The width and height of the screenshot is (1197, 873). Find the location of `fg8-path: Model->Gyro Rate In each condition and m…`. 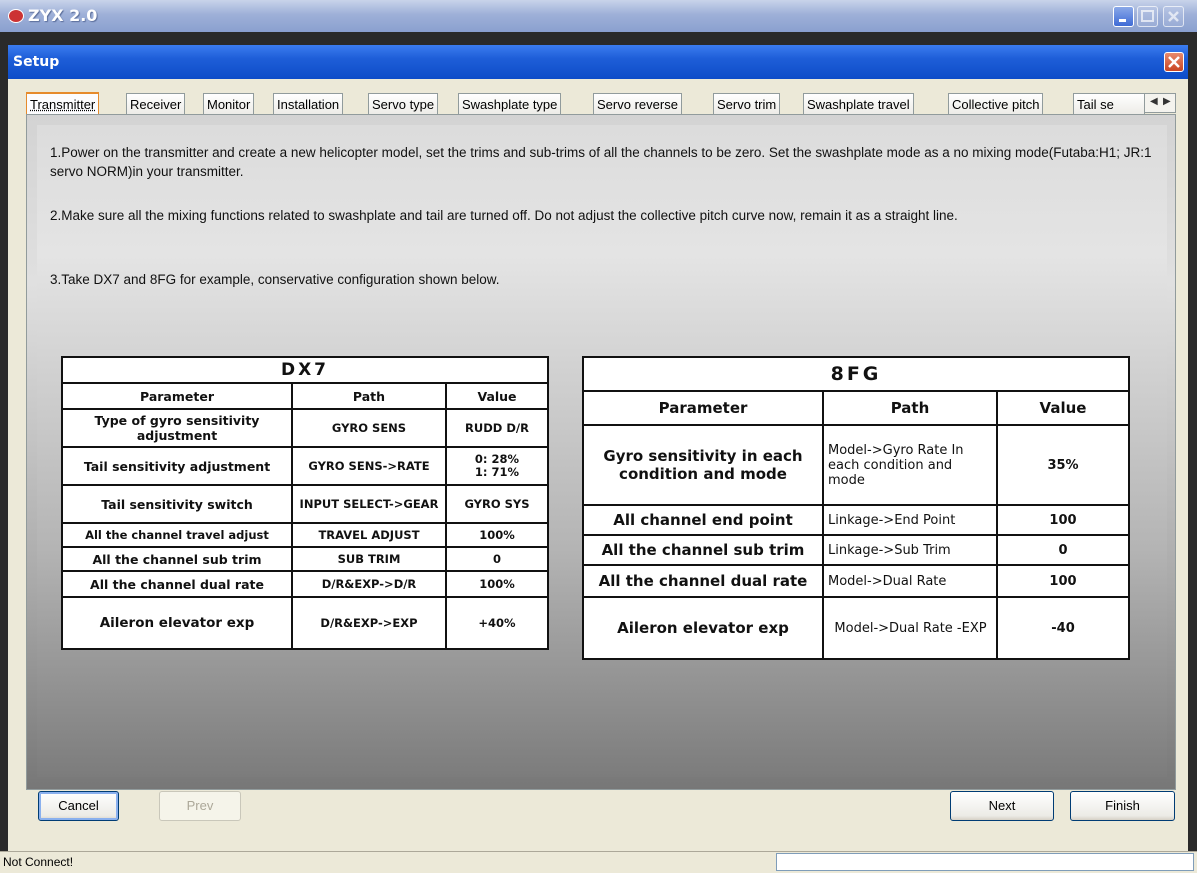

fg8-path: Model->Gyro Rate In each condition and m… is located at coordinates (910, 465).